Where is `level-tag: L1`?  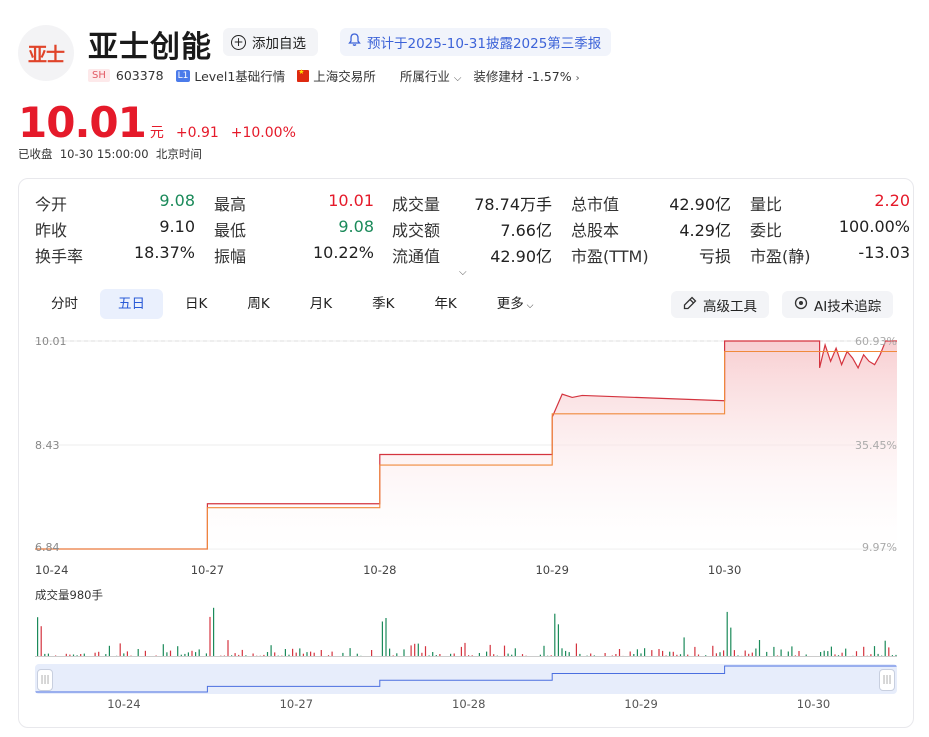 level-tag: L1 is located at coordinates (183, 75).